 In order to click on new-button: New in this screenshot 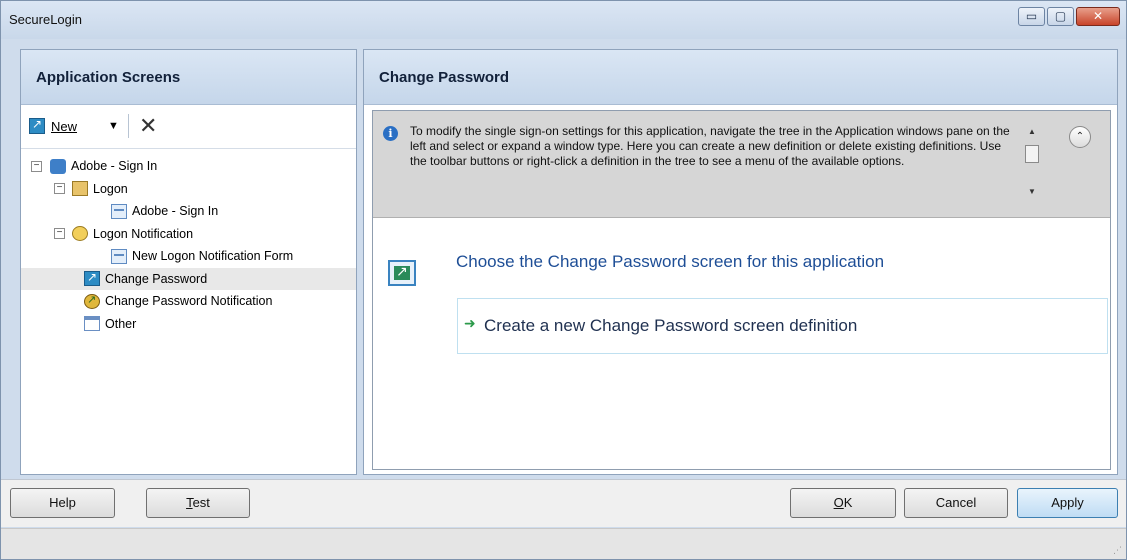, I will do `click(53, 125)`.